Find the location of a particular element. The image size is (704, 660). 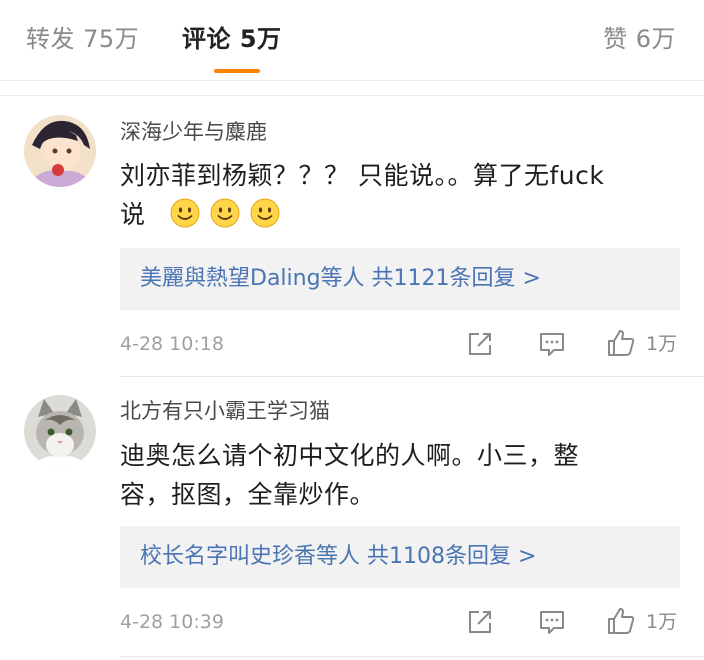

comment-text: 迪奥怎么请个初中文化的人啊。小三，整 容，抠图，全靠炒作。 is located at coordinates (400, 475).